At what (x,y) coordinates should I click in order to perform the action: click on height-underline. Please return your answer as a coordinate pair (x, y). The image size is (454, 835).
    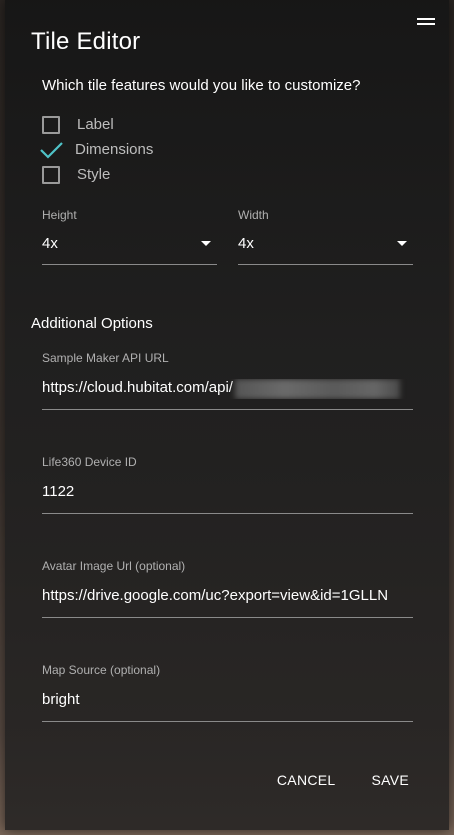
    Looking at the image, I should click on (129, 264).